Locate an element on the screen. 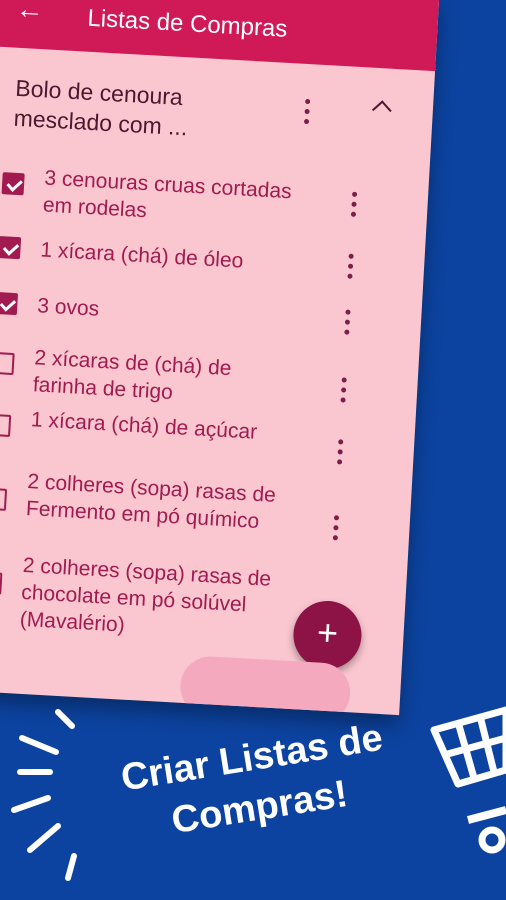 The image size is (506, 900). list-item: 1 xícara (chá) de óleo is located at coordinates (199, 256).